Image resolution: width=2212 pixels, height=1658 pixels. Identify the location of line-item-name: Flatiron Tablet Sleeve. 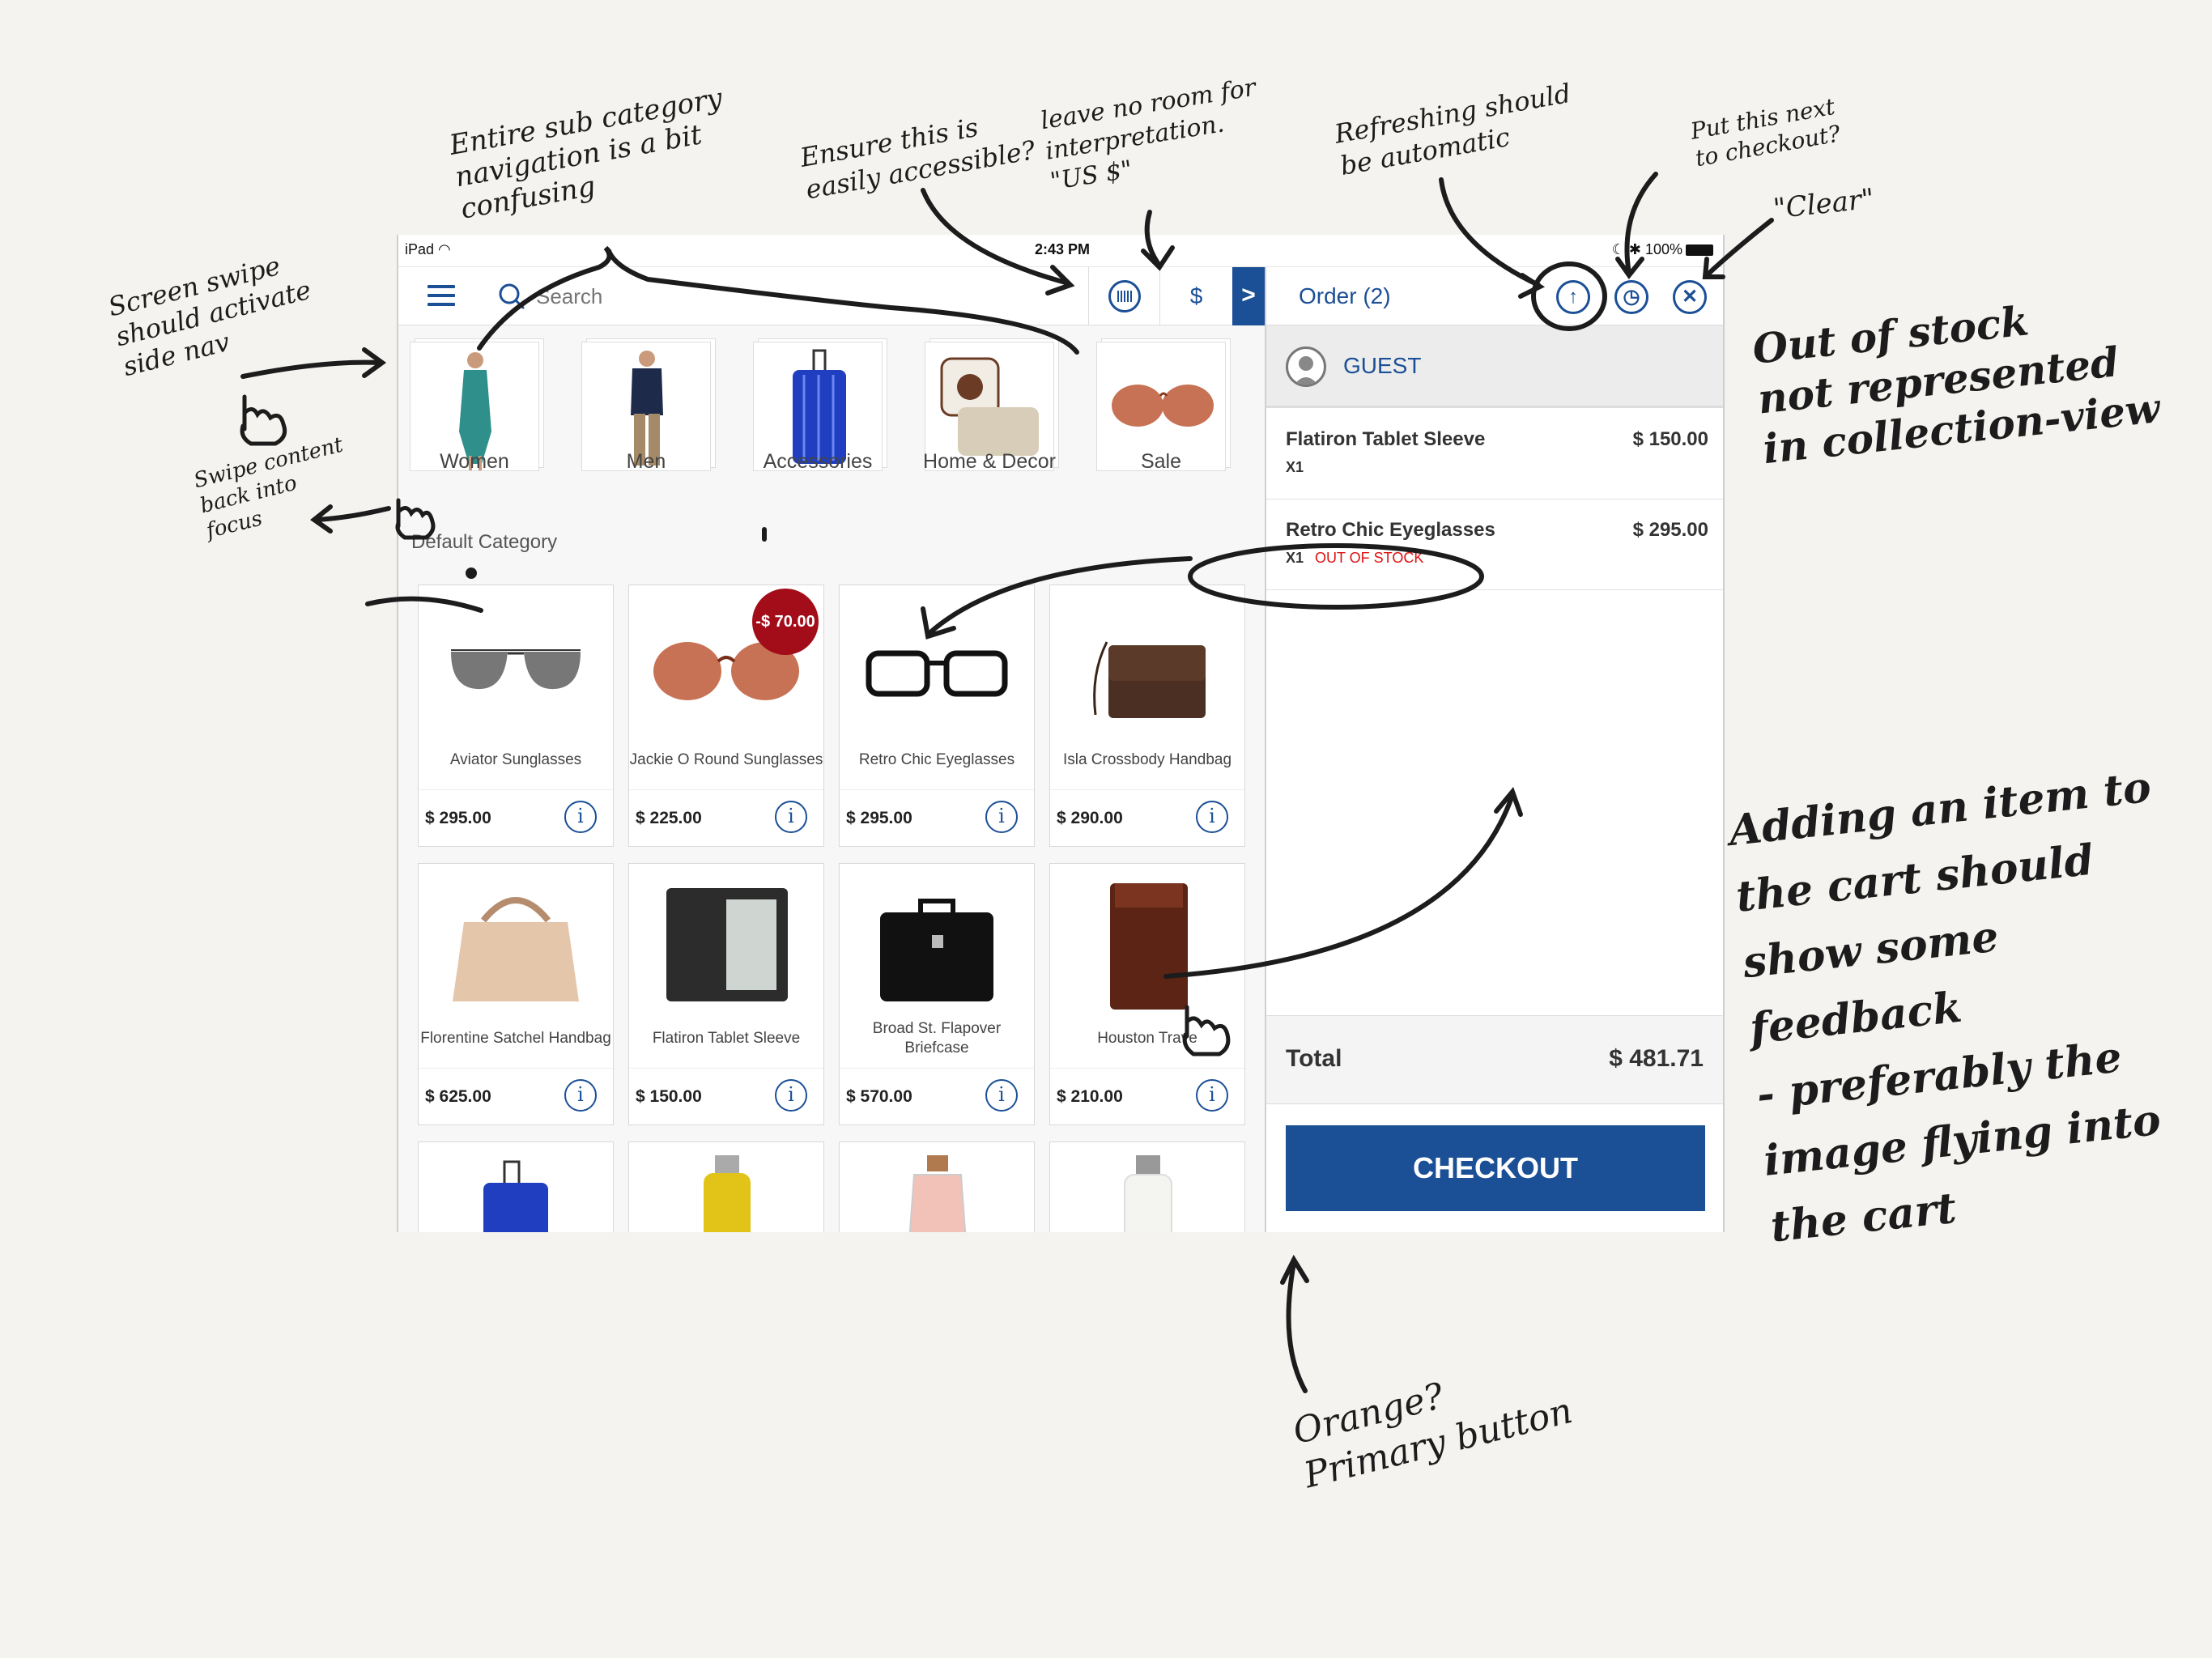
(1386, 439).